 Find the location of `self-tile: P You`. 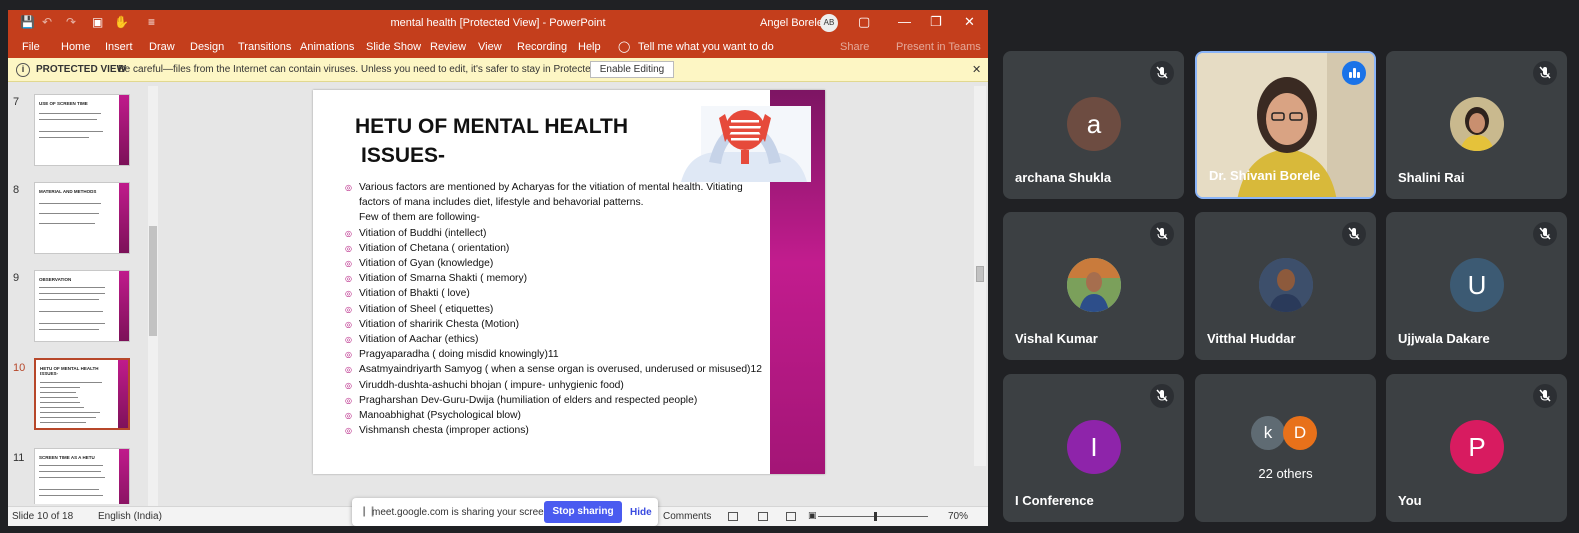

self-tile: P You is located at coordinates (1476, 448).